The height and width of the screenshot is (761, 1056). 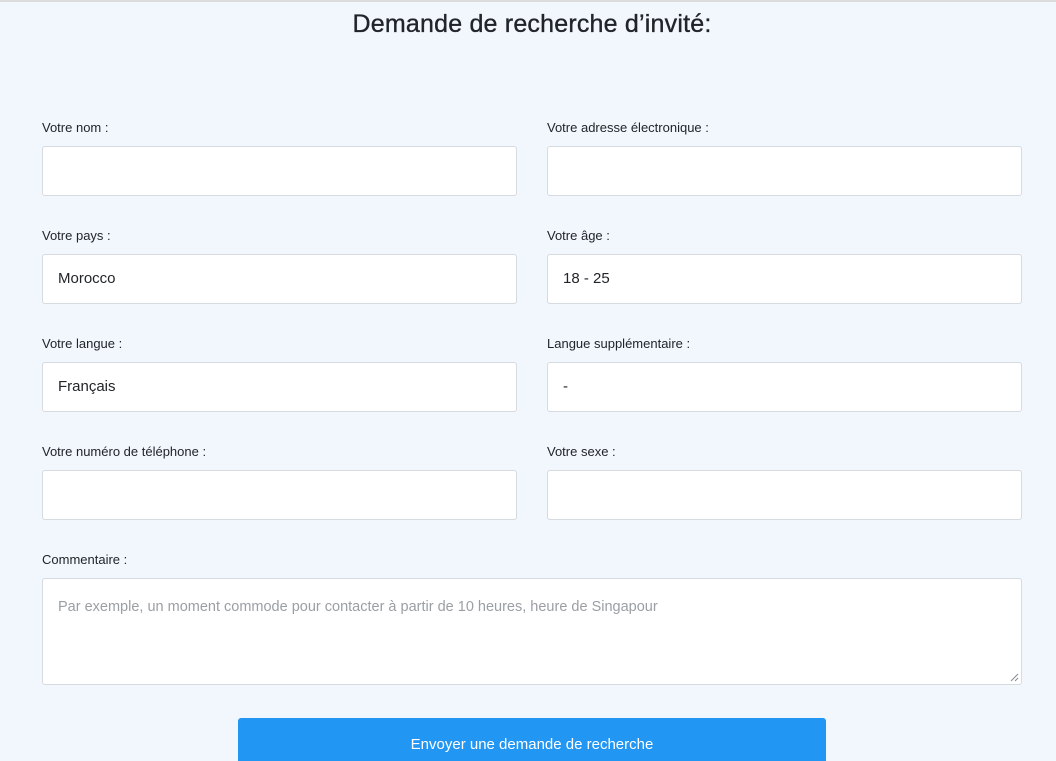 What do you see at coordinates (82, 343) in the screenshot?
I see `language-label: Votre langue :` at bounding box center [82, 343].